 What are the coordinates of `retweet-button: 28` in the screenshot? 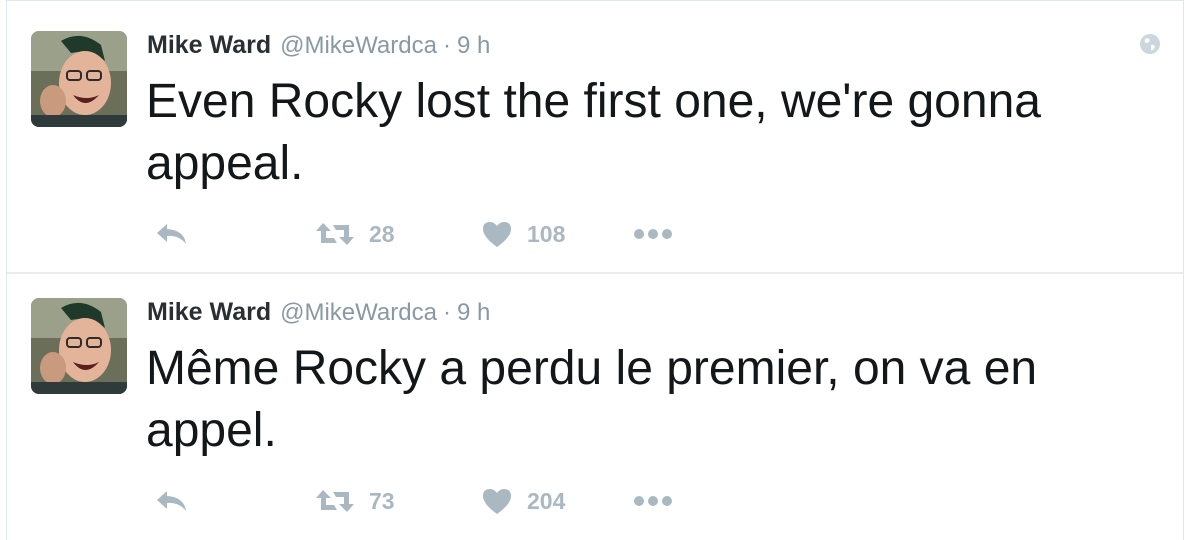 It's located at (355, 234).